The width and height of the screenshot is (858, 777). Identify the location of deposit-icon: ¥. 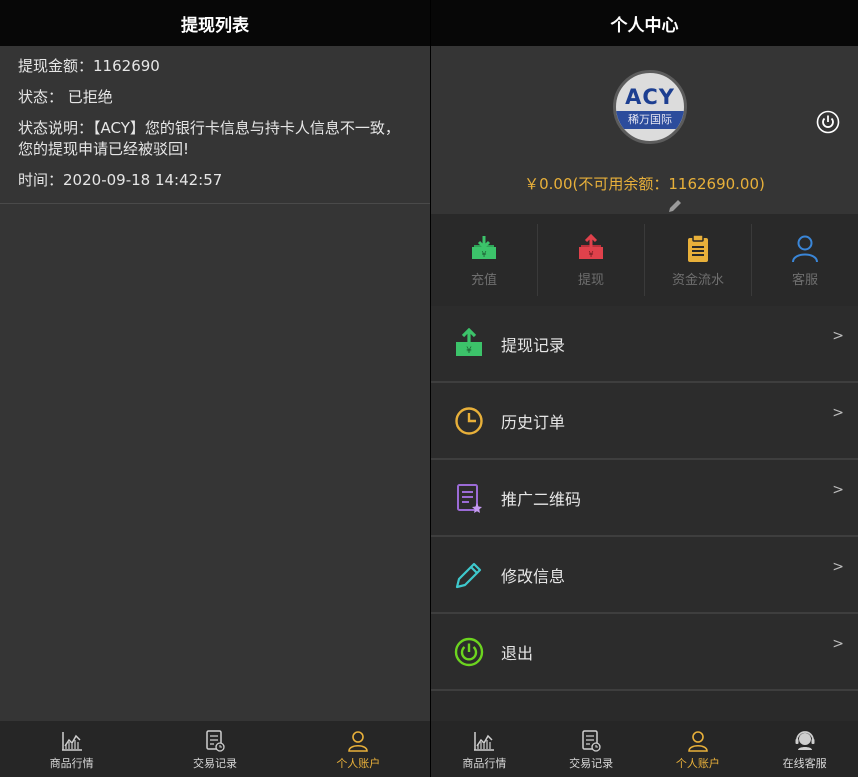
(484, 247).